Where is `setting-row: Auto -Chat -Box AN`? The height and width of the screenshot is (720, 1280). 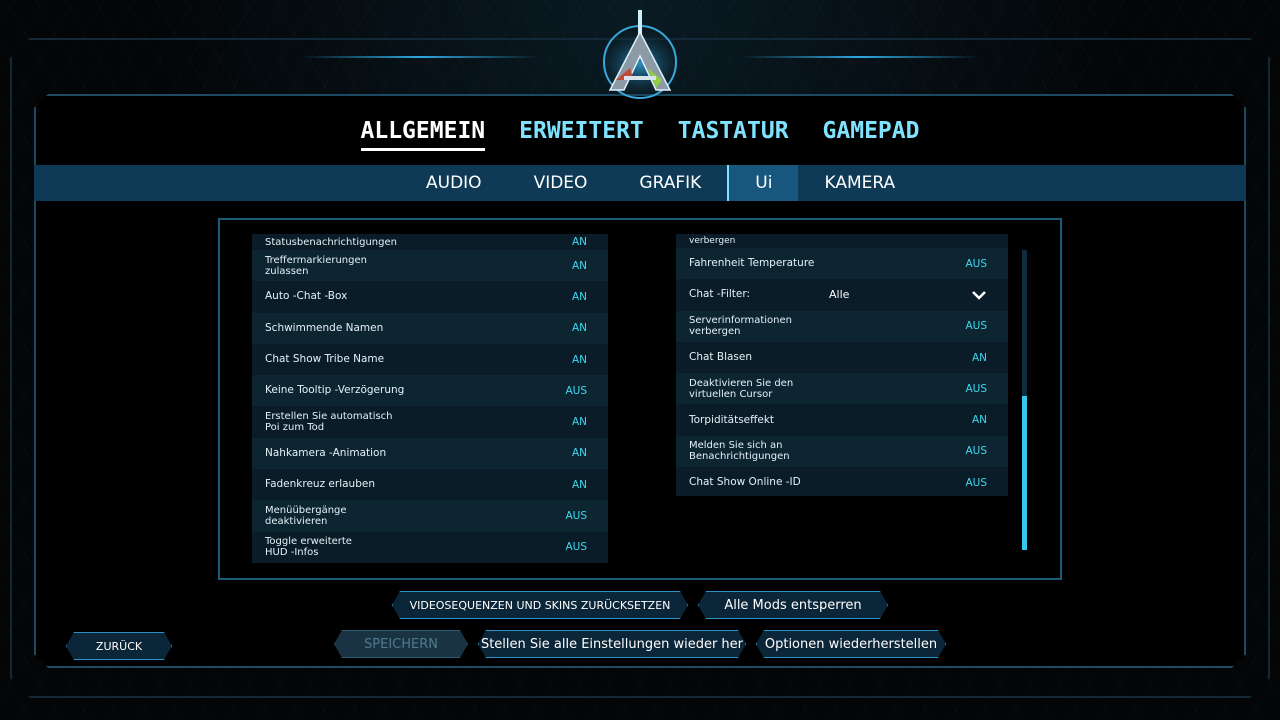 setting-row: Auto -Chat -Box AN is located at coordinates (430, 297).